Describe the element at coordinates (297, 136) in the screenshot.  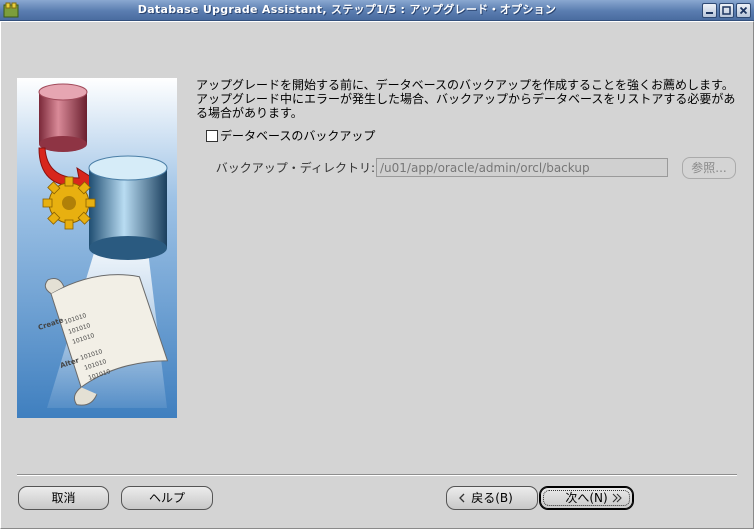
I see `backup-database-label: データベースのバックアップ` at that location.